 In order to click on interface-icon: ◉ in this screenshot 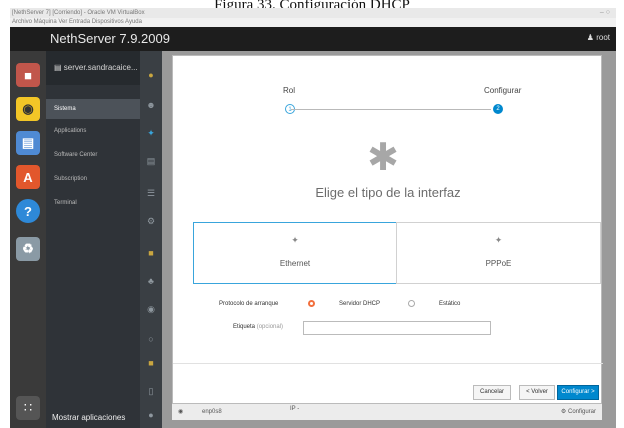, I will do `click(181, 412)`.